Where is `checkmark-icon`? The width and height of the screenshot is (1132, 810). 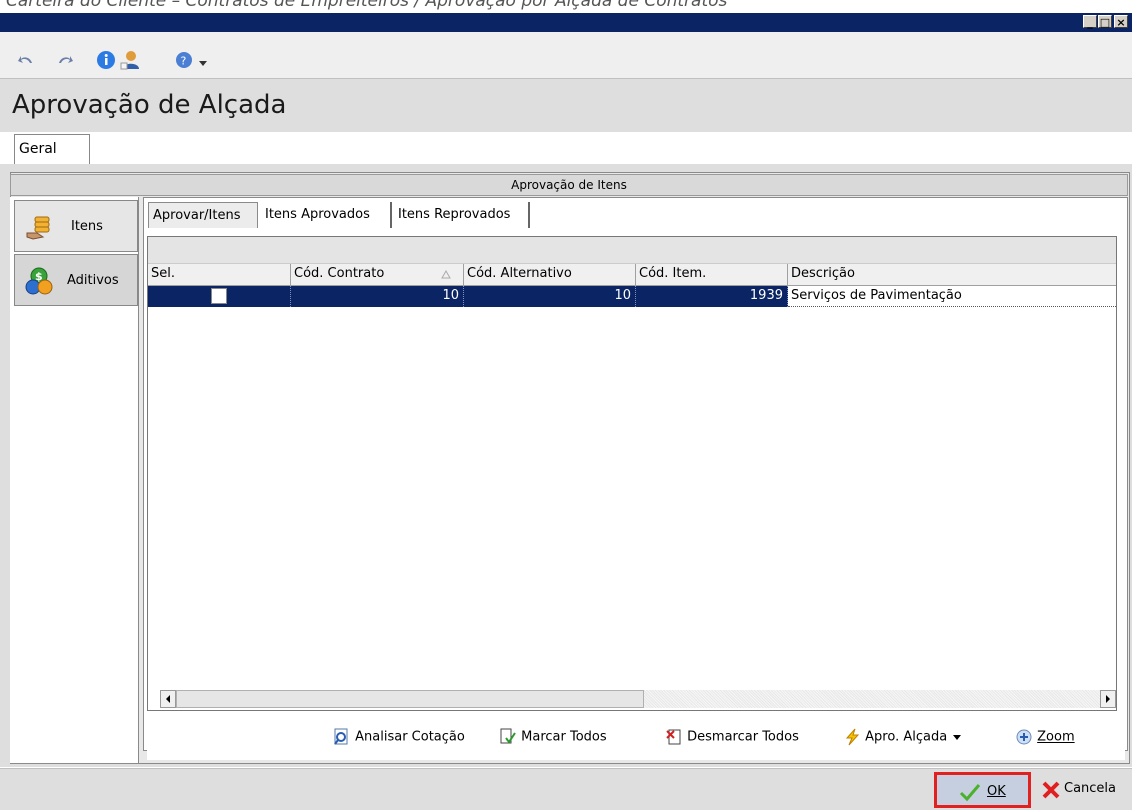
checkmark-icon is located at coordinates (970, 793).